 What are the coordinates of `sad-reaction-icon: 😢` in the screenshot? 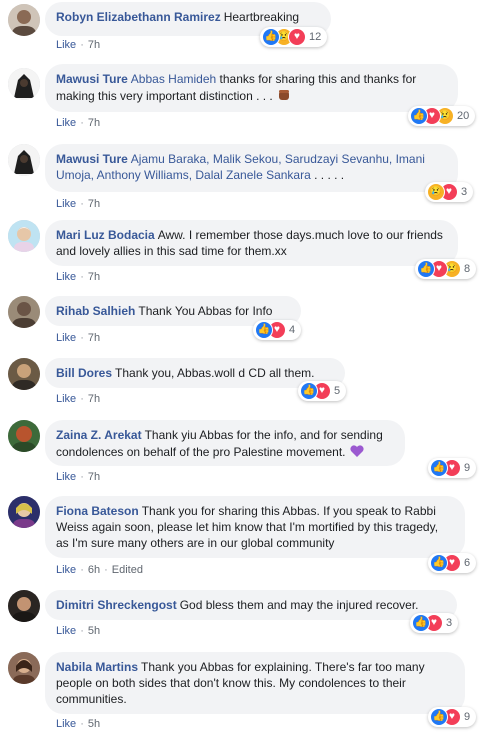 It's located at (436, 192).